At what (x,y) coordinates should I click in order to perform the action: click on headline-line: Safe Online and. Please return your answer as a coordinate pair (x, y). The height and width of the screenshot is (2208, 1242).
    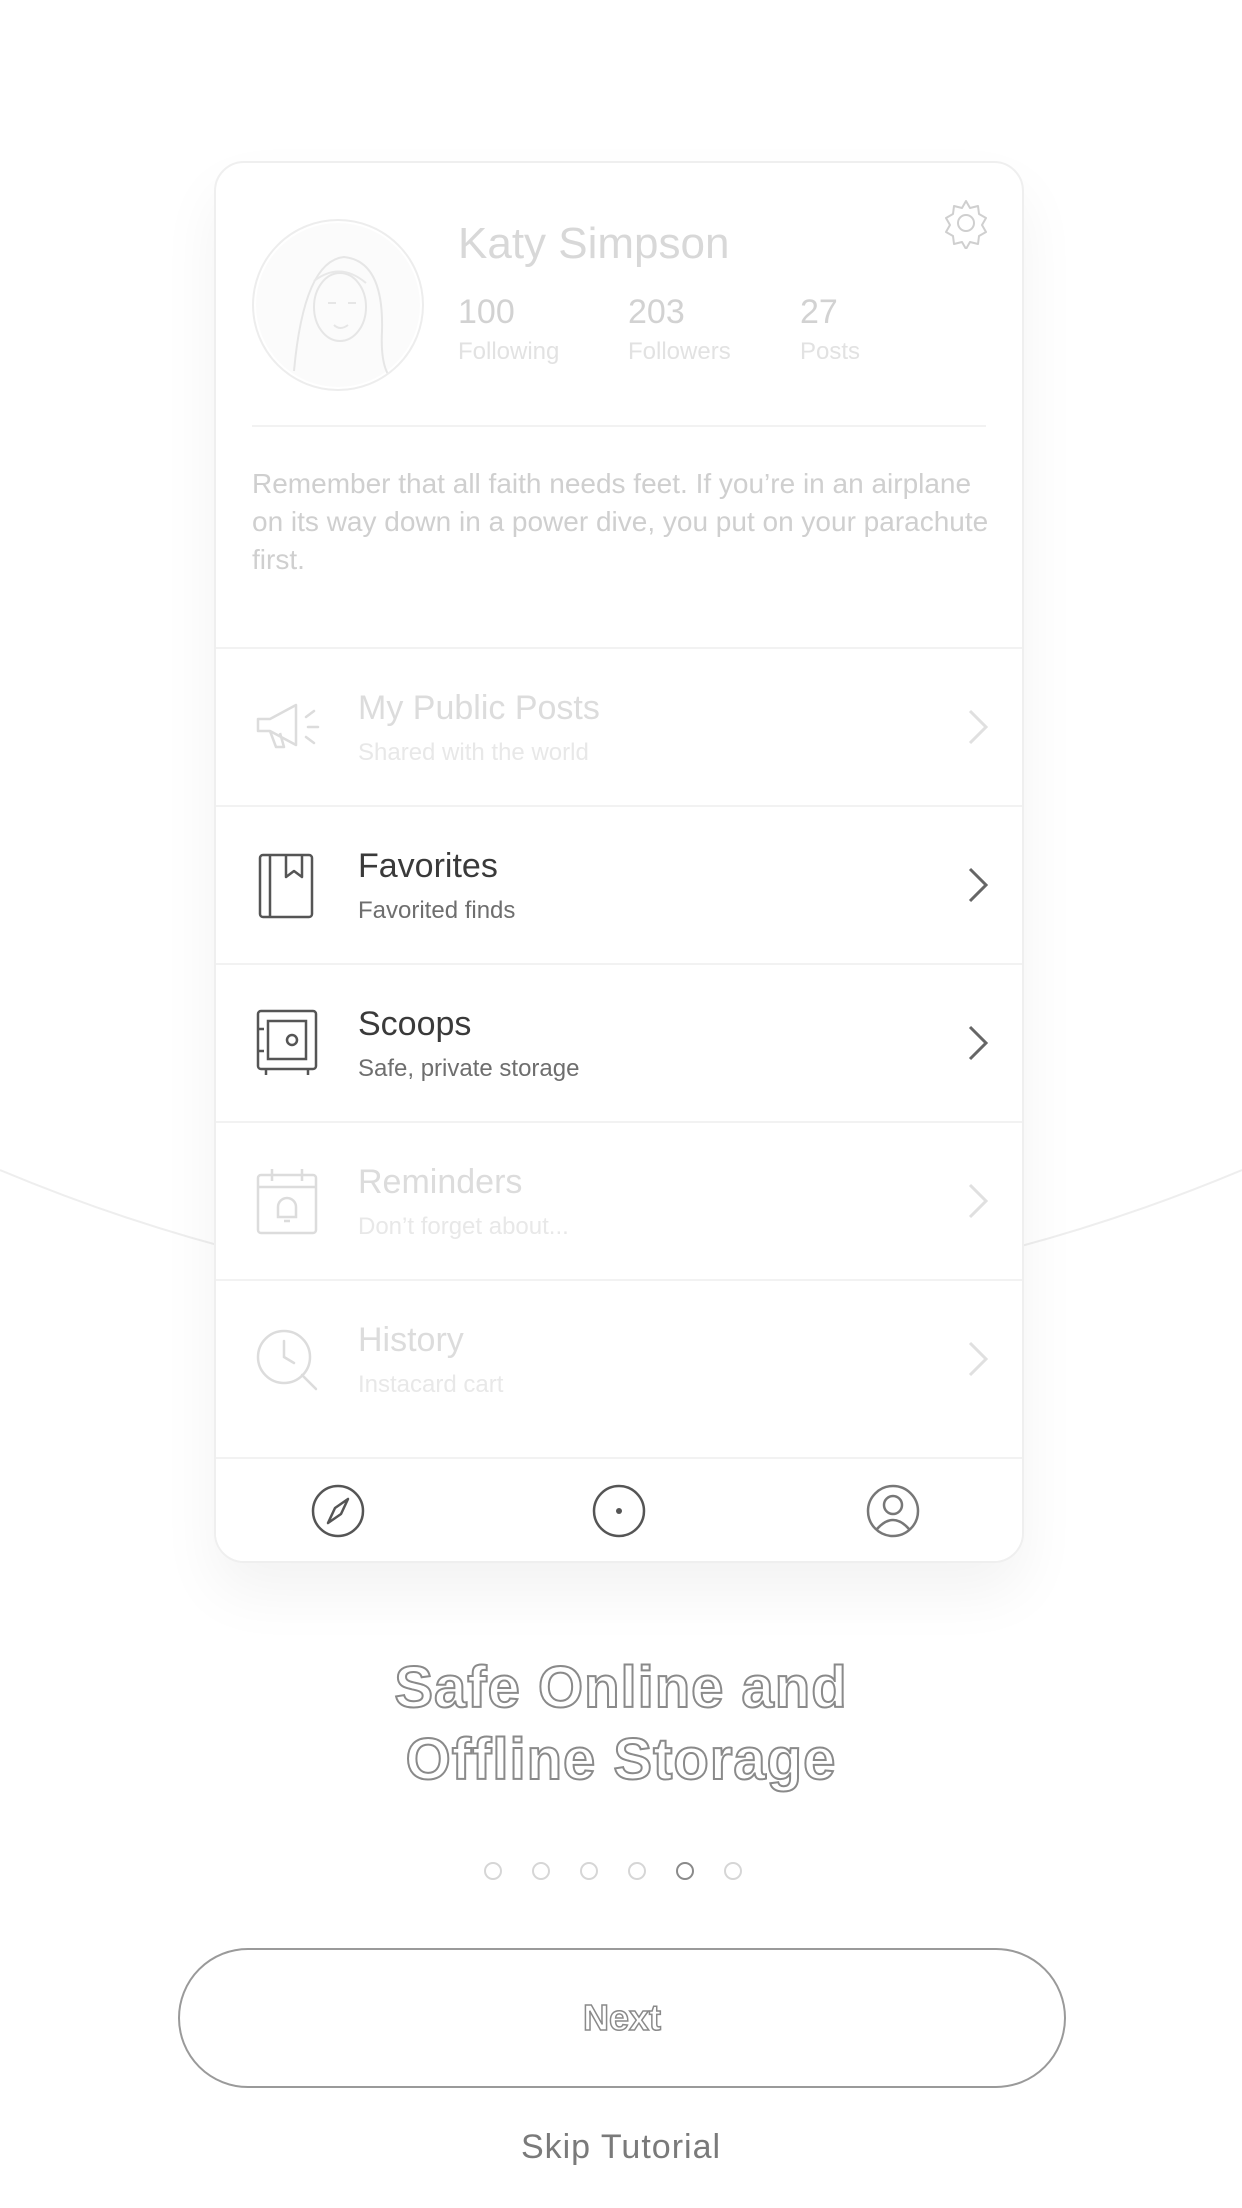
    Looking at the image, I should click on (620, 1687).